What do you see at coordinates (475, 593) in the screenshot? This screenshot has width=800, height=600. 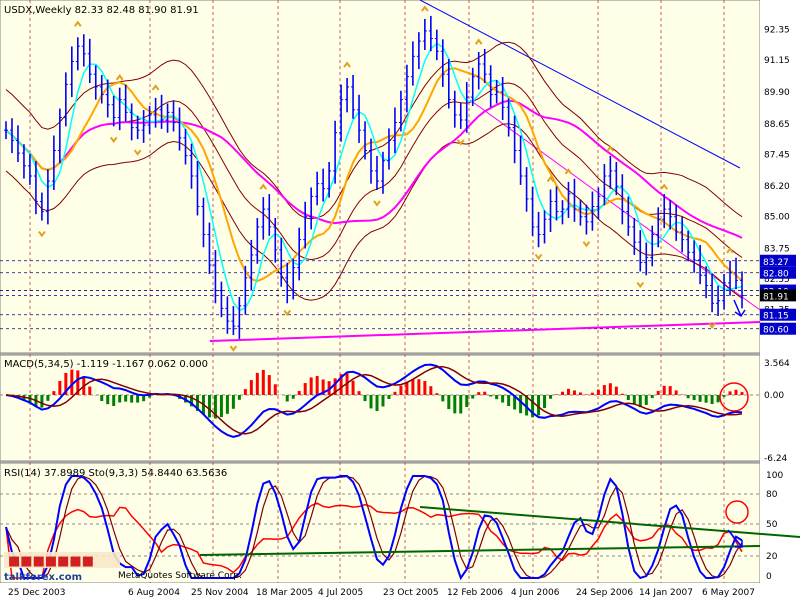 I see `x-tick-label: 12 Feb 2006` at bounding box center [475, 593].